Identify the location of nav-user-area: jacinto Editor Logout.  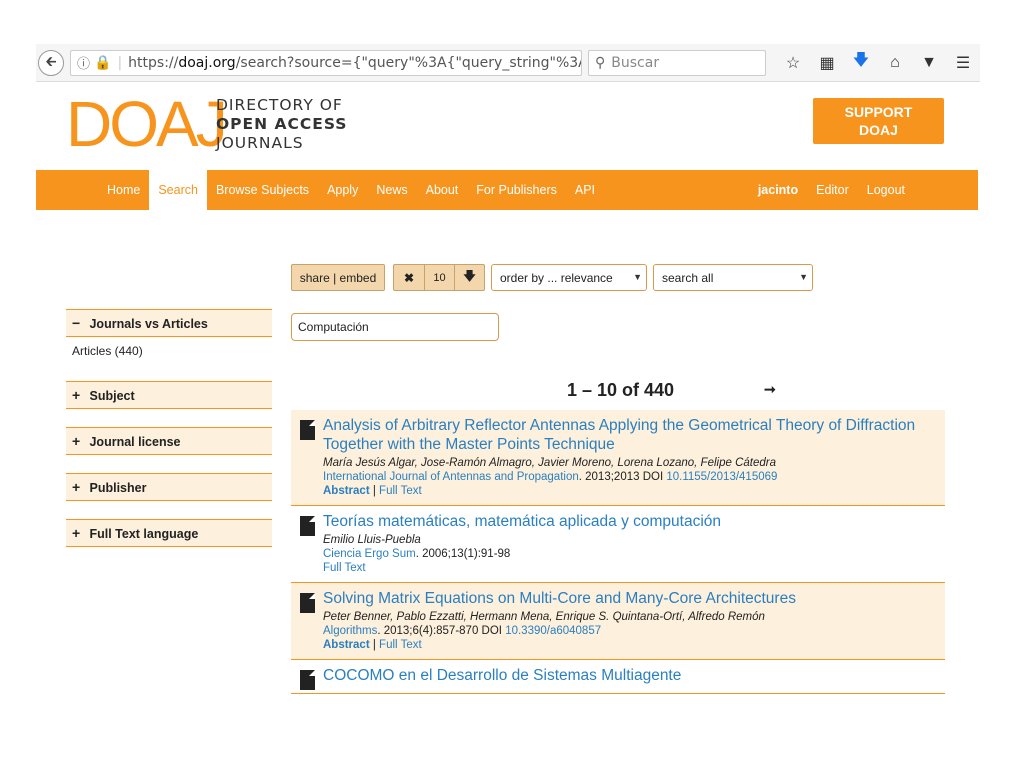
(831, 190).